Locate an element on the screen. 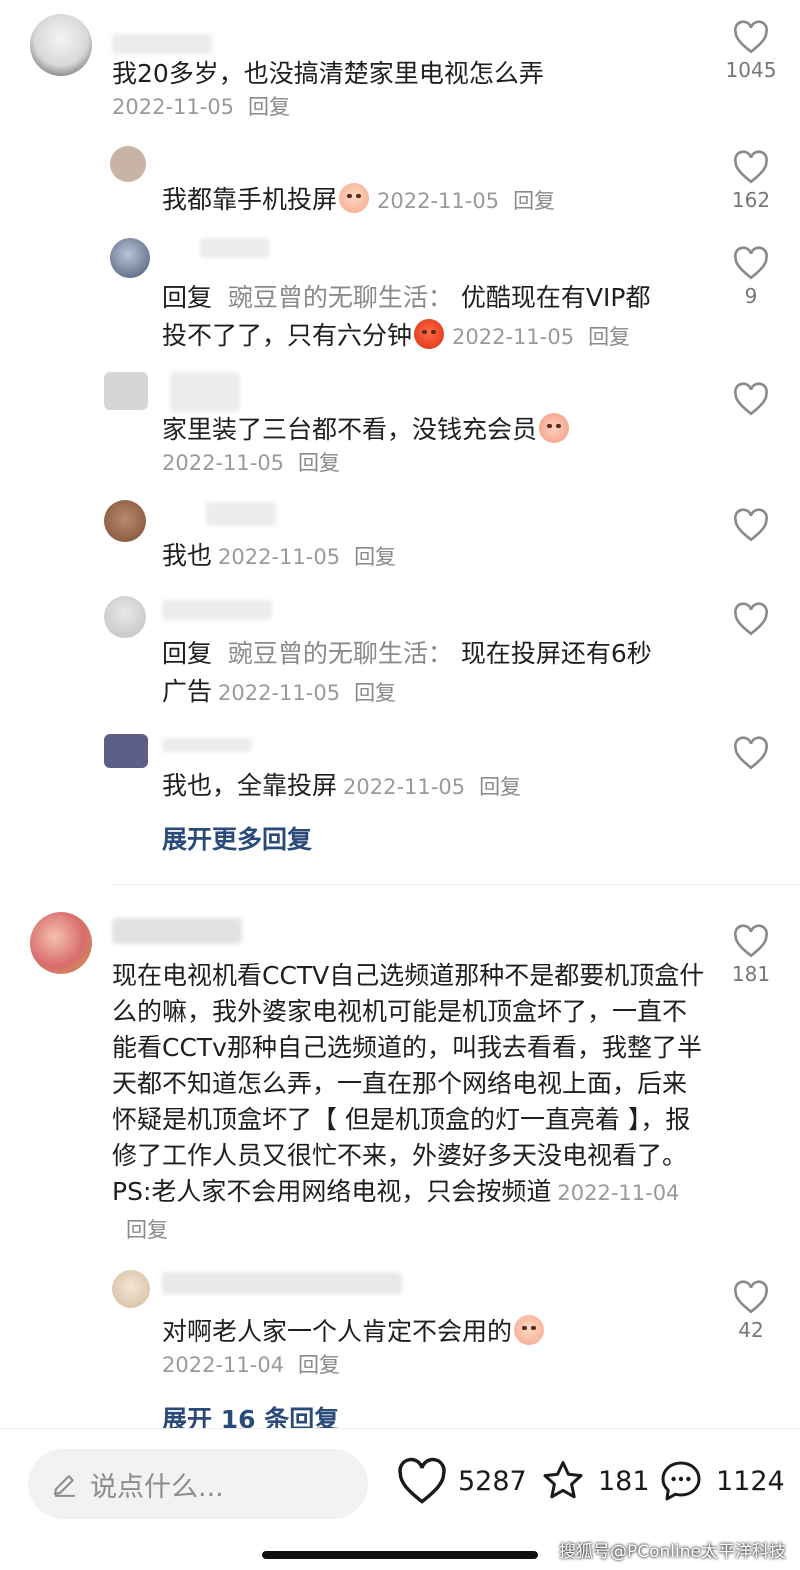  comment-count: 1124 is located at coordinates (750, 1481).